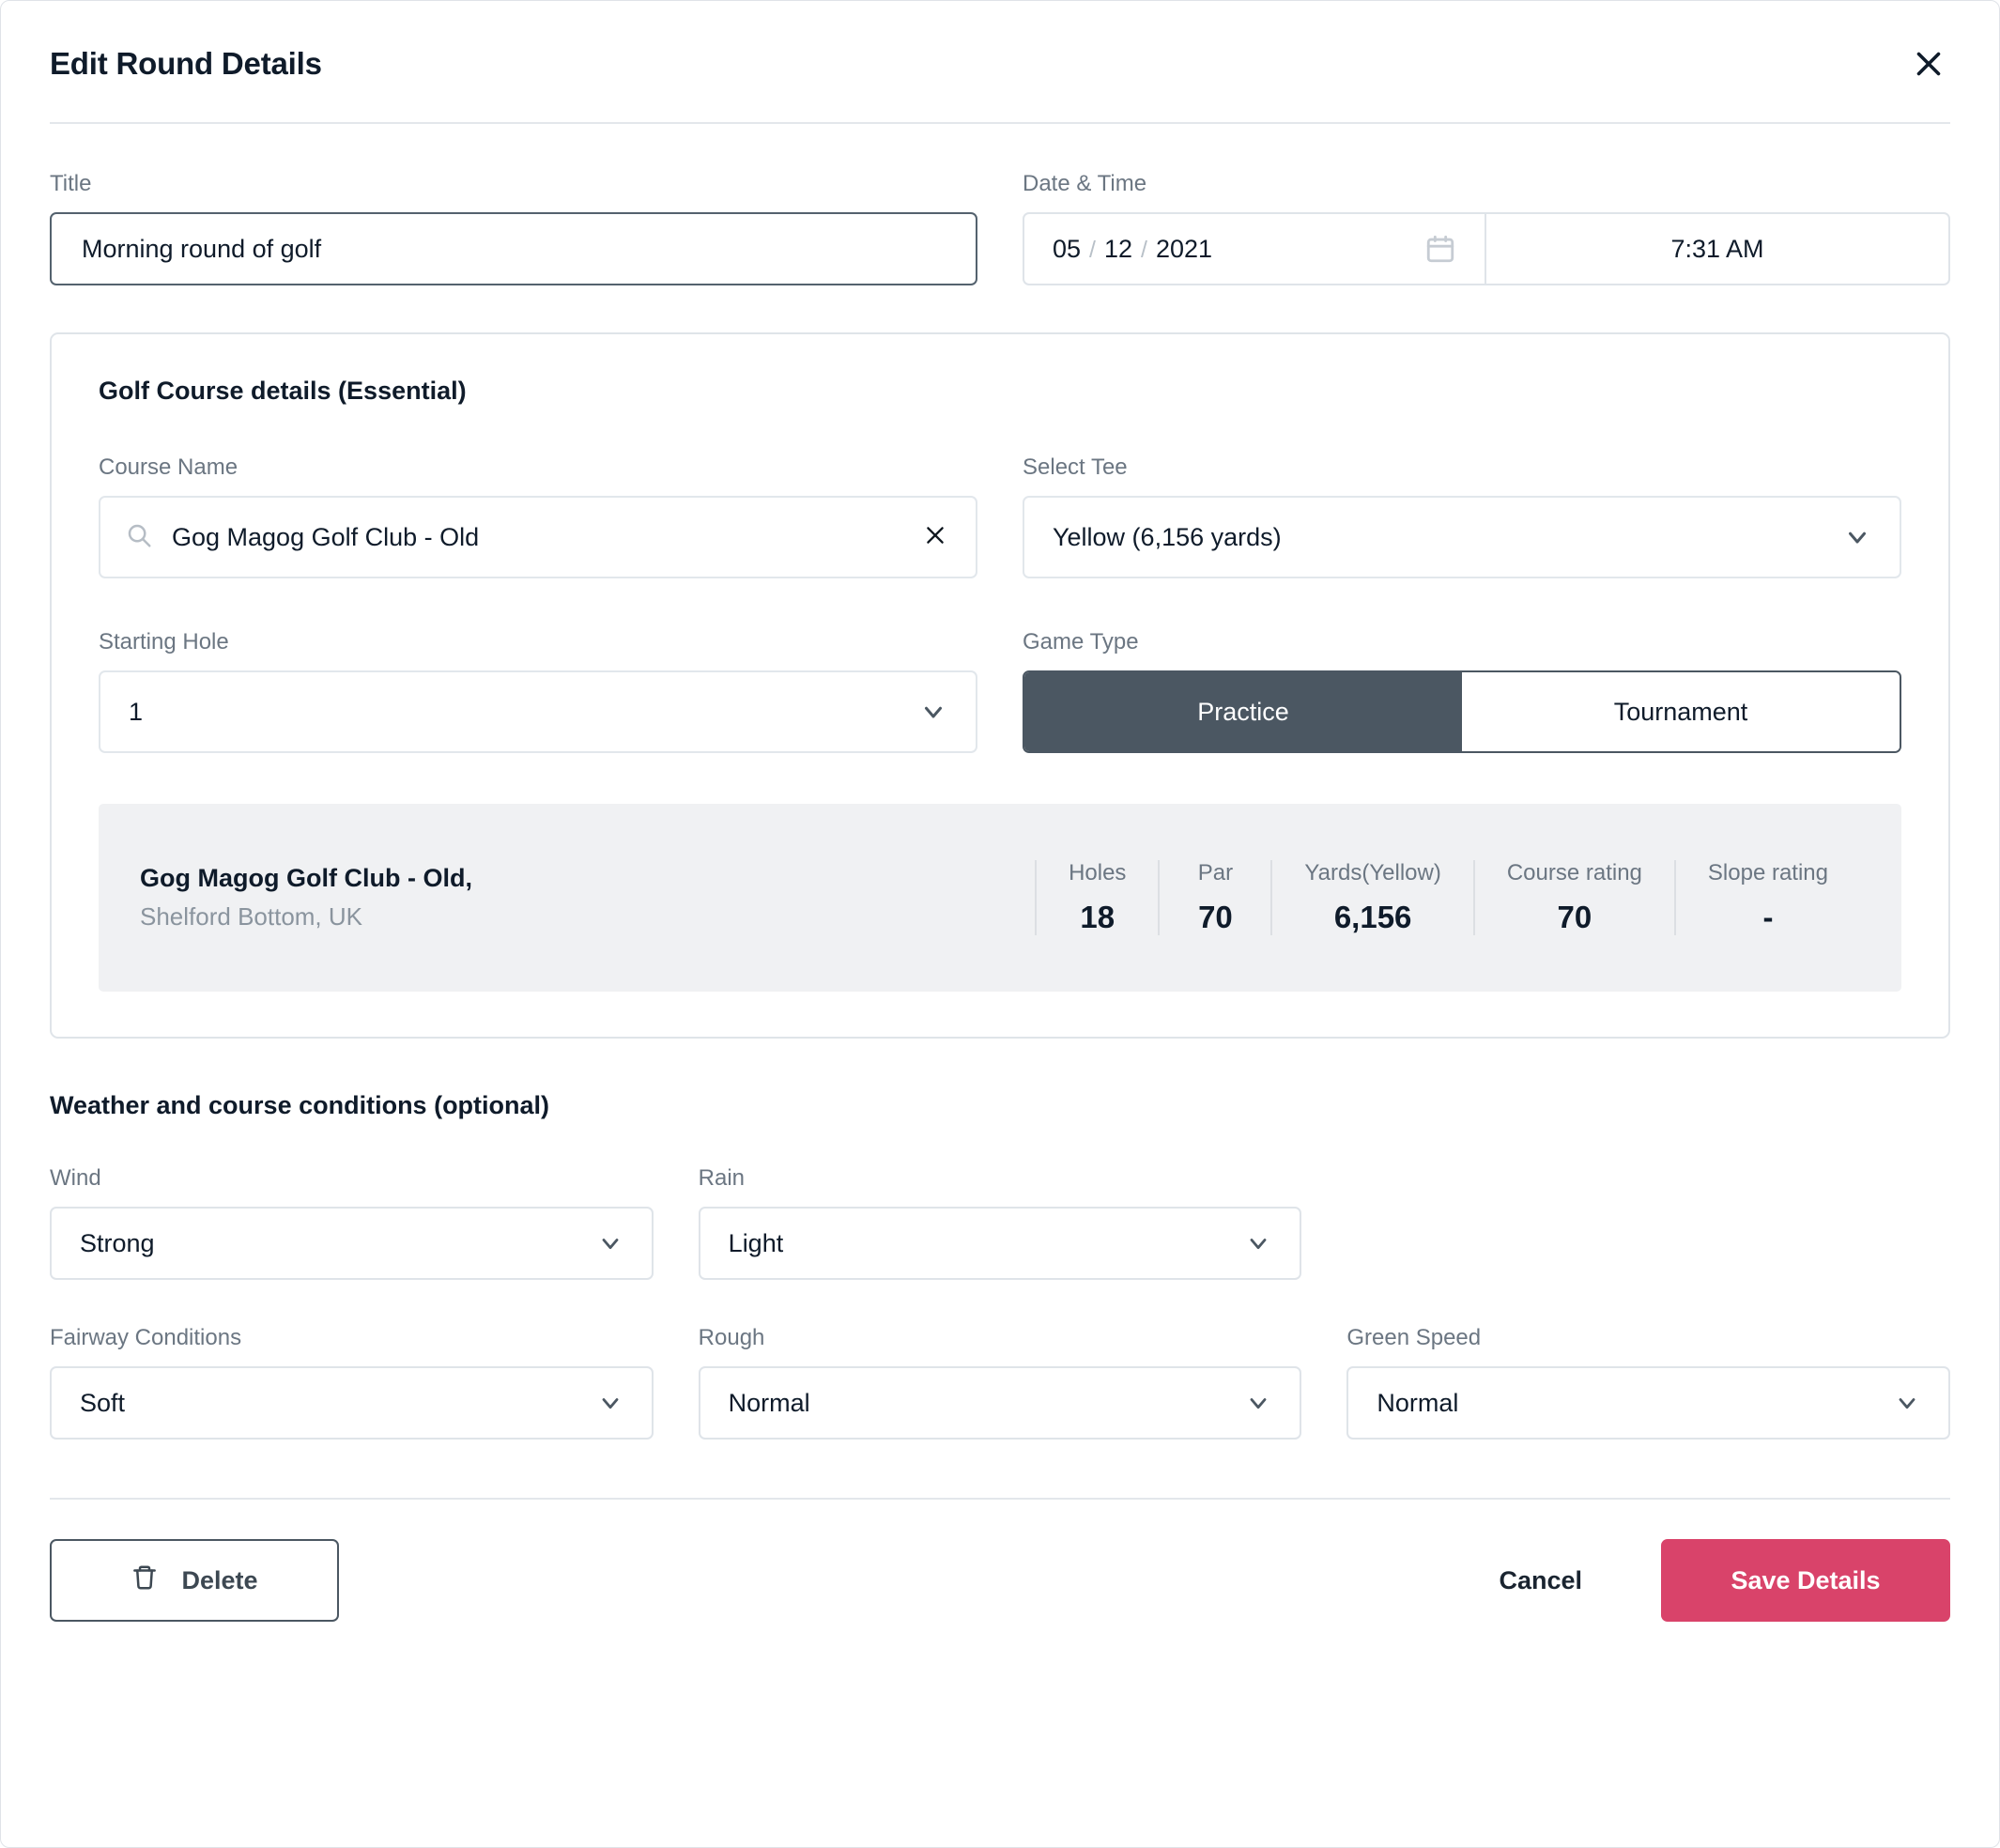  Describe the element at coordinates (164, 641) in the screenshot. I see `starting-hole-label: Starting Hole` at that location.